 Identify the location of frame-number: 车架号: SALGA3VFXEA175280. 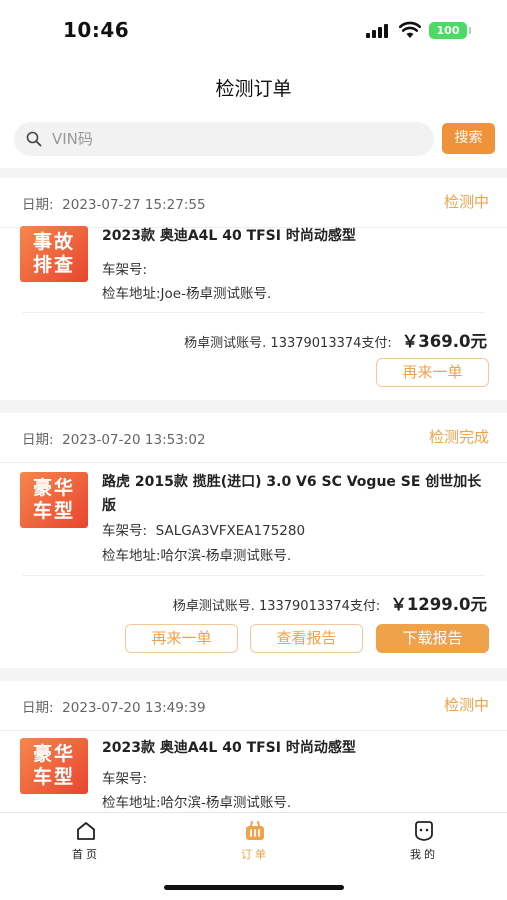
(204, 531).